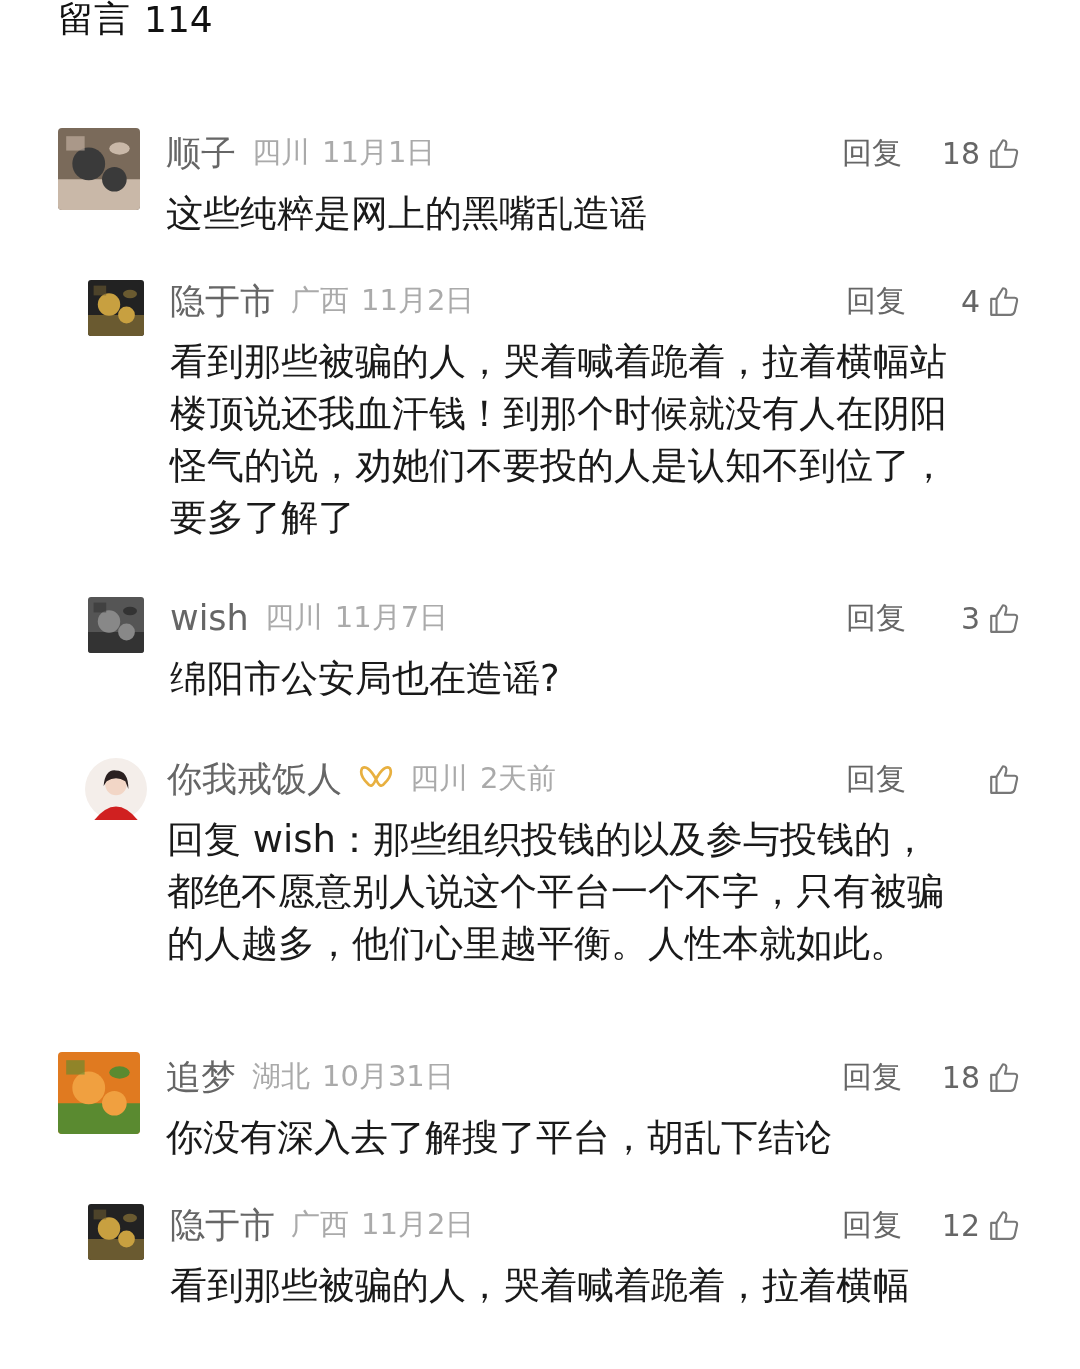 The width and height of the screenshot is (1080, 1369). Describe the element at coordinates (201, 1077) in the screenshot. I see `user-name: 追梦` at that location.